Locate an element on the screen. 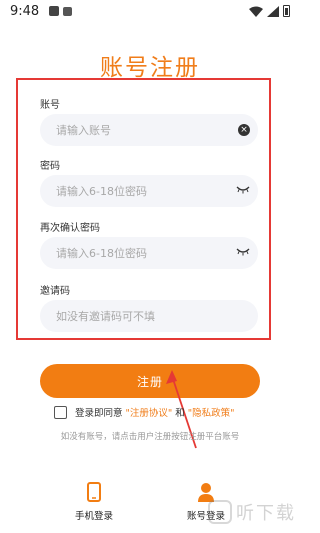 This screenshot has height=533, width=320. privacy-link: "隐私政策" is located at coordinates (211, 412).